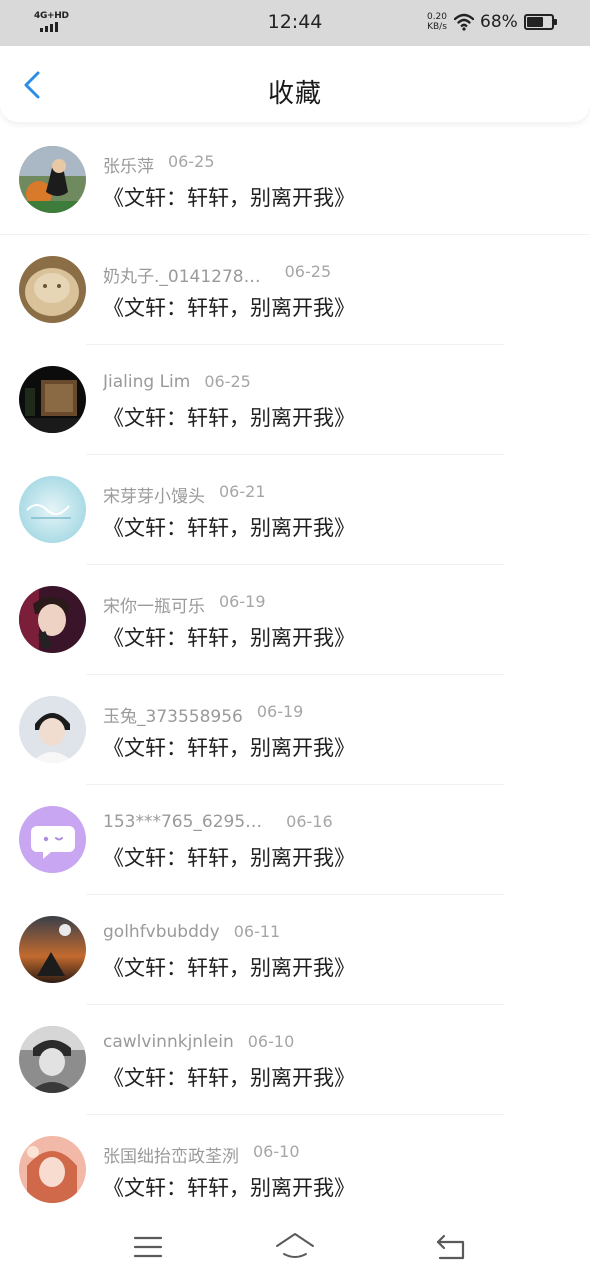  Describe the element at coordinates (450, 1247) in the screenshot. I see `back-icon` at that location.